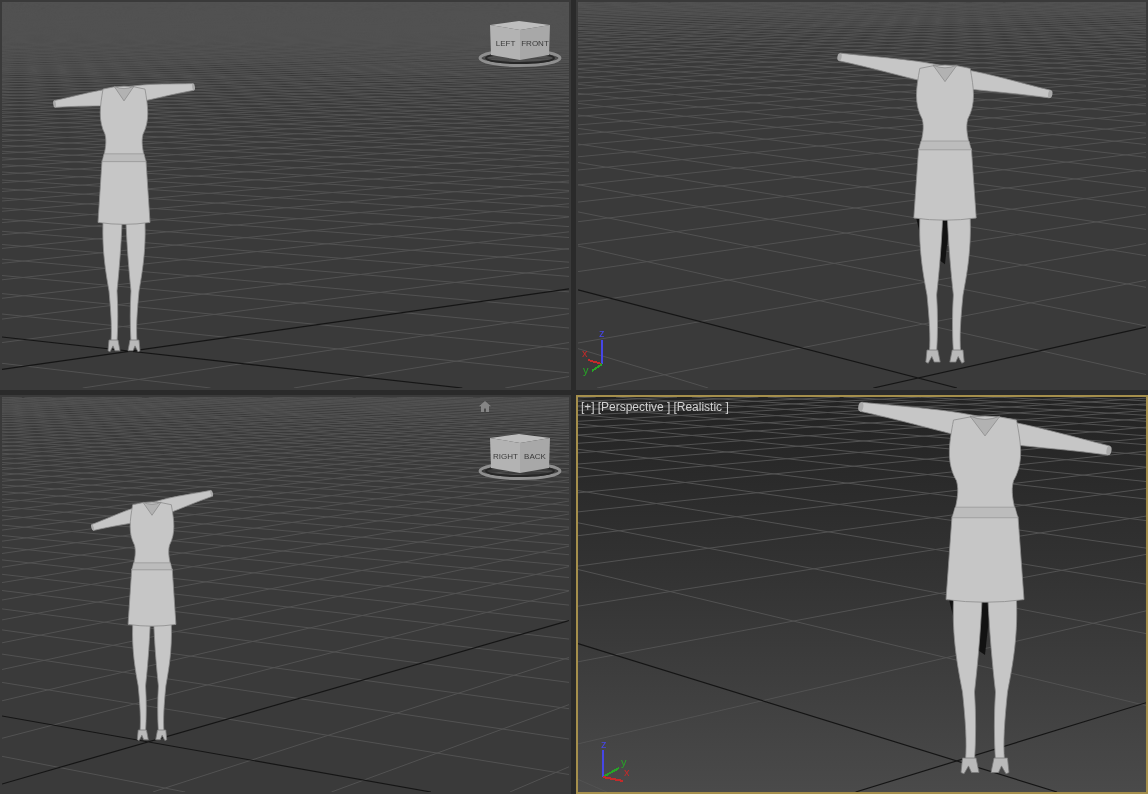 This screenshot has width=1148, height=794. Describe the element at coordinates (505, 455) in the screenshot. I see `view-cube-face: RIGHT` at that location.